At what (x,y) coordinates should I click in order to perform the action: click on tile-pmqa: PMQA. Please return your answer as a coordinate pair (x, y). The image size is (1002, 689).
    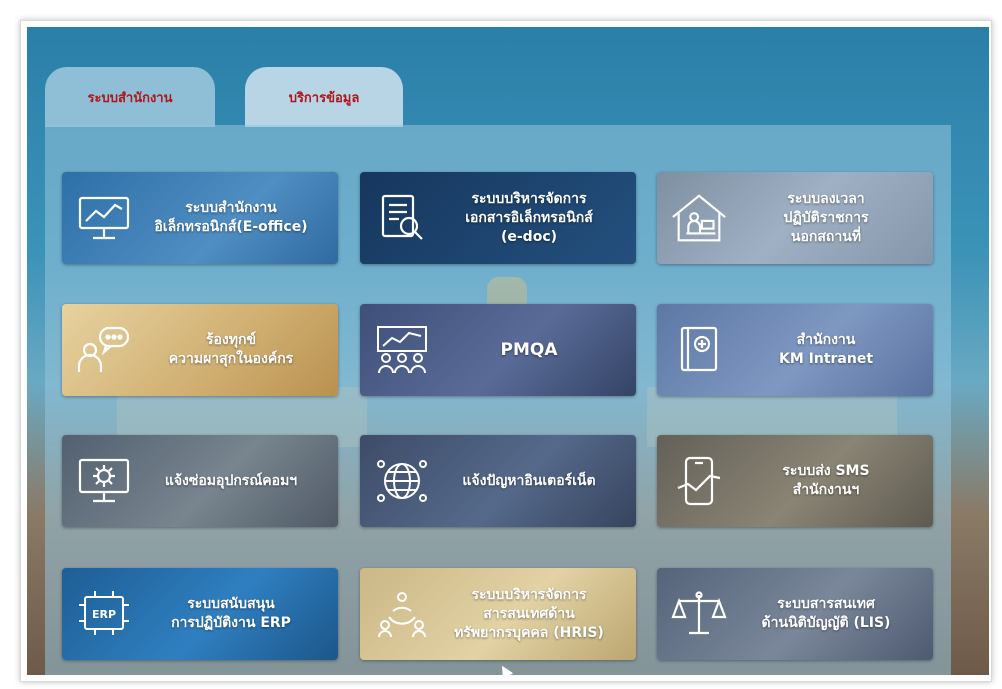
    Looking at the image, I should click on (498, 350).